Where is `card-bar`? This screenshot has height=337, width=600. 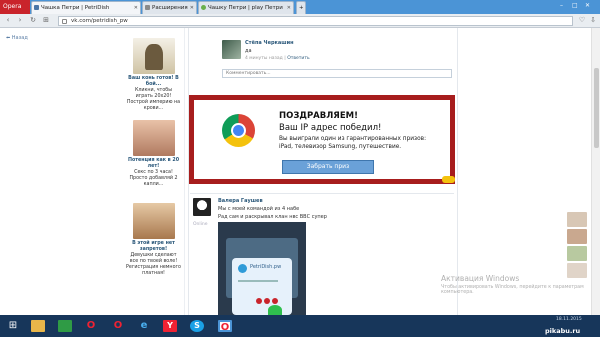 card-bar is located at coordinates (258, 281).